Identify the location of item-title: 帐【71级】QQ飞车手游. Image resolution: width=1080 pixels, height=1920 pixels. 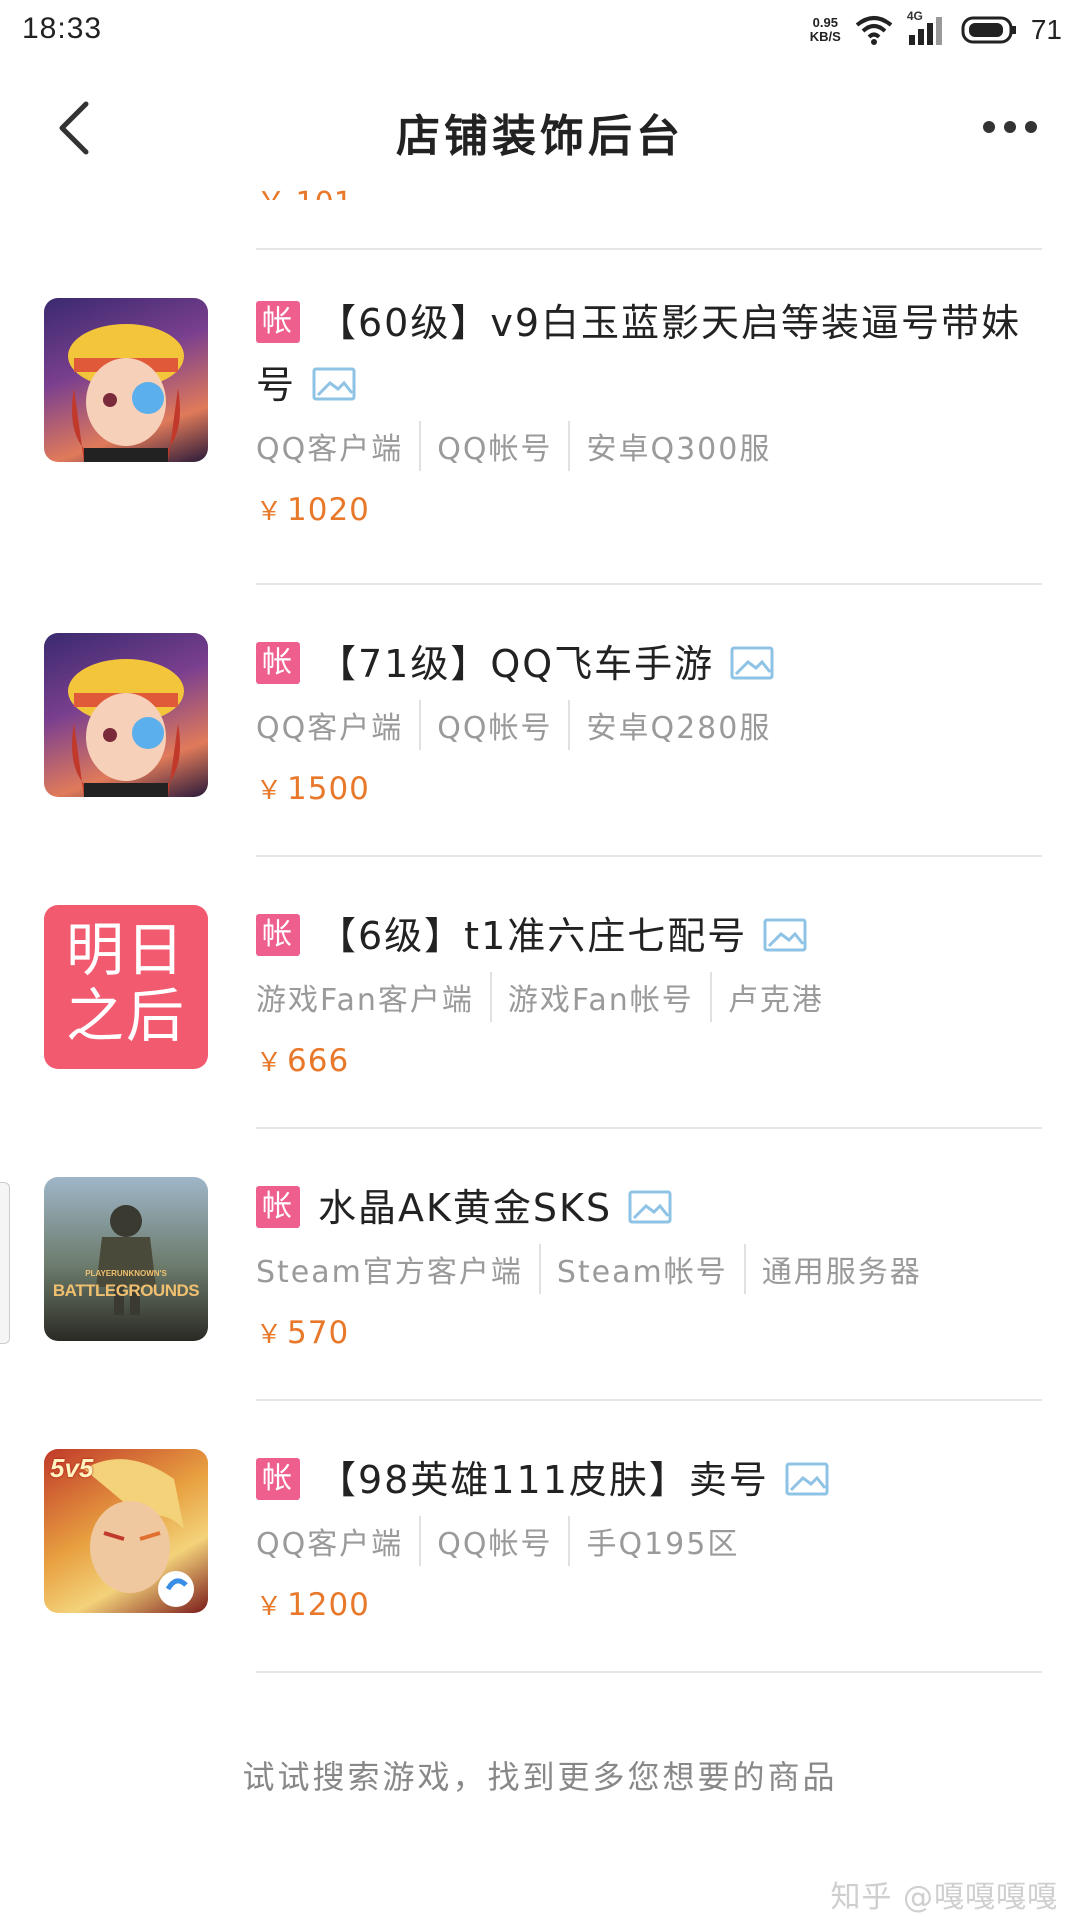
(651, 664).